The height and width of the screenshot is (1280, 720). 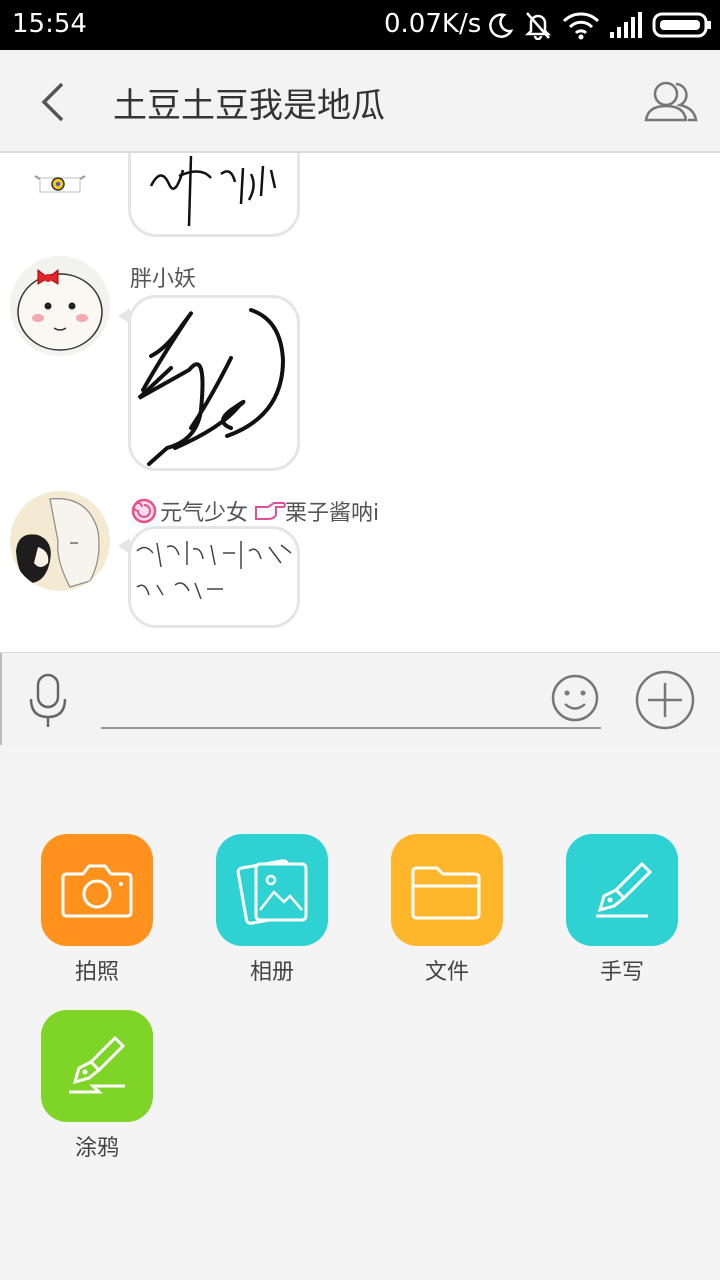 I want to click on wifi-icon, so click(x=581, y=26).